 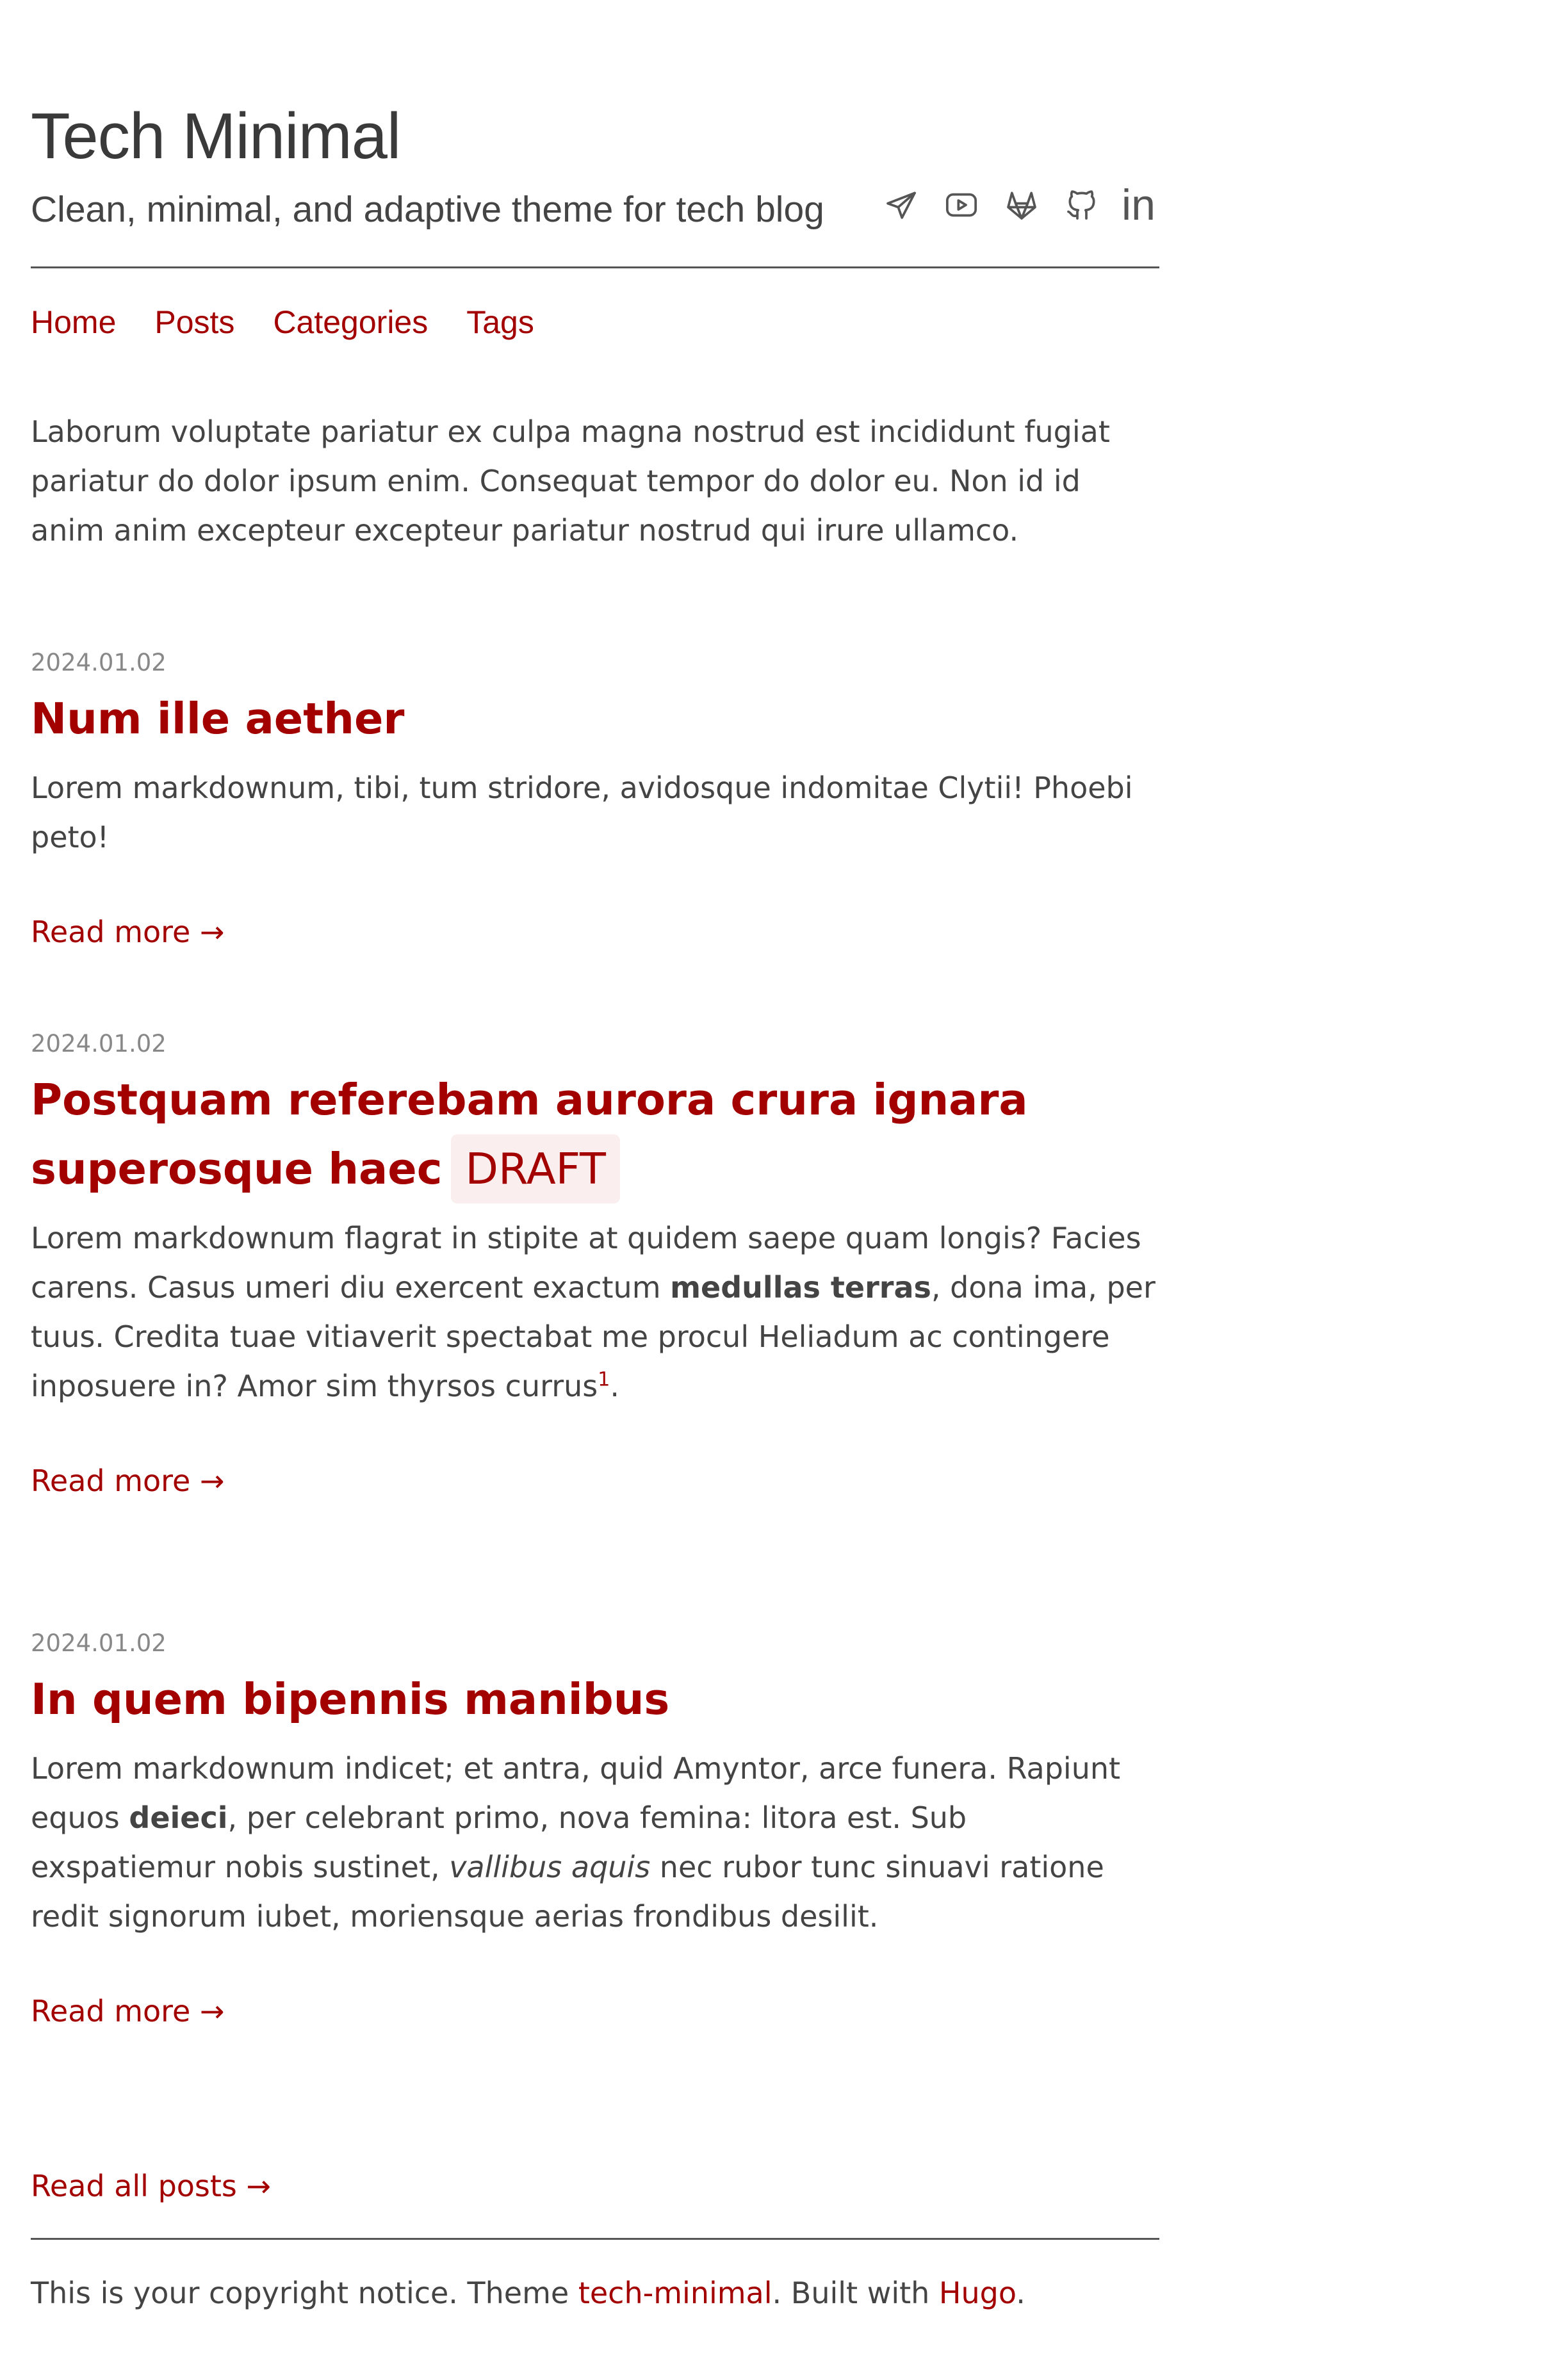 What do you see at coordinates (595, 267) in the screenshot?
I see `header-divider` at bounding box center [595, 267].